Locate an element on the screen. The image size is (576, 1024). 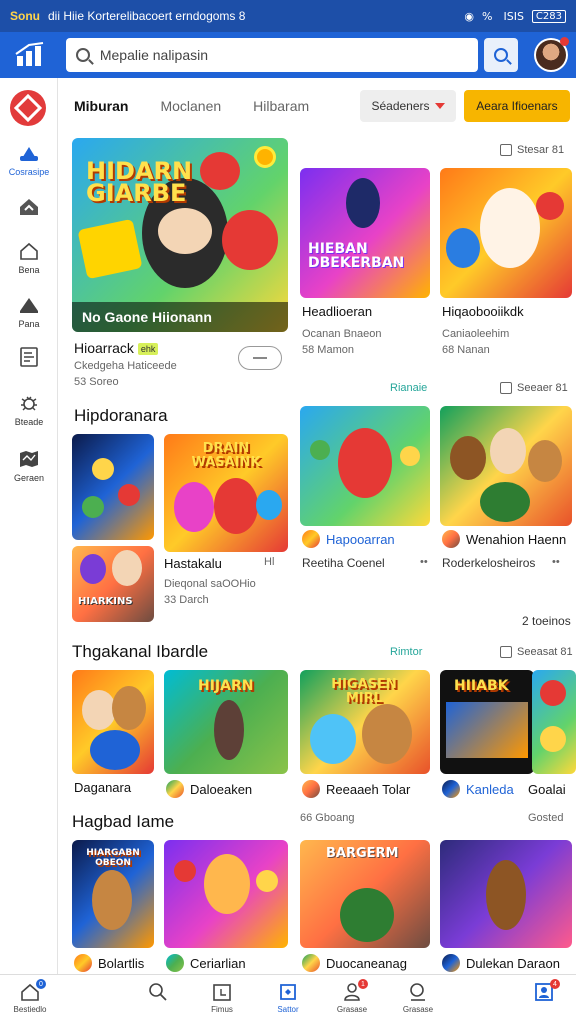
game-card-thumb: HIGASEN MIRL is located at coordinates (365, 722).